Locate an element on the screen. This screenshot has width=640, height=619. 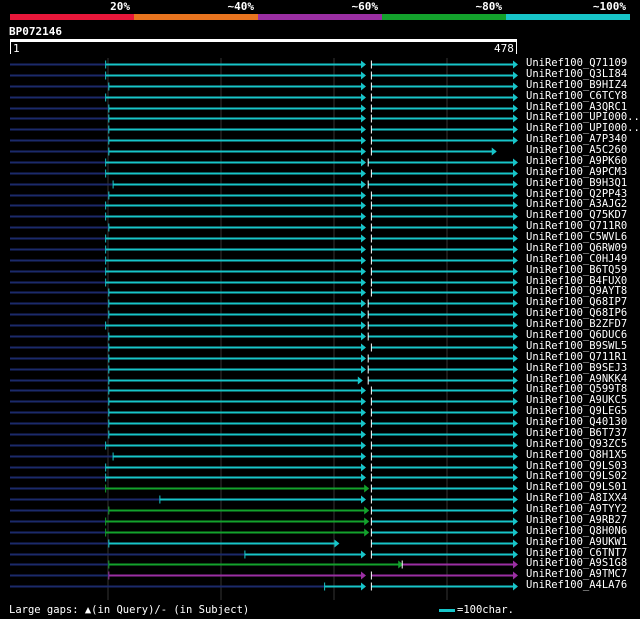
hit-label: UniRef100_A4LA76 is located at coordinates (576, 585).